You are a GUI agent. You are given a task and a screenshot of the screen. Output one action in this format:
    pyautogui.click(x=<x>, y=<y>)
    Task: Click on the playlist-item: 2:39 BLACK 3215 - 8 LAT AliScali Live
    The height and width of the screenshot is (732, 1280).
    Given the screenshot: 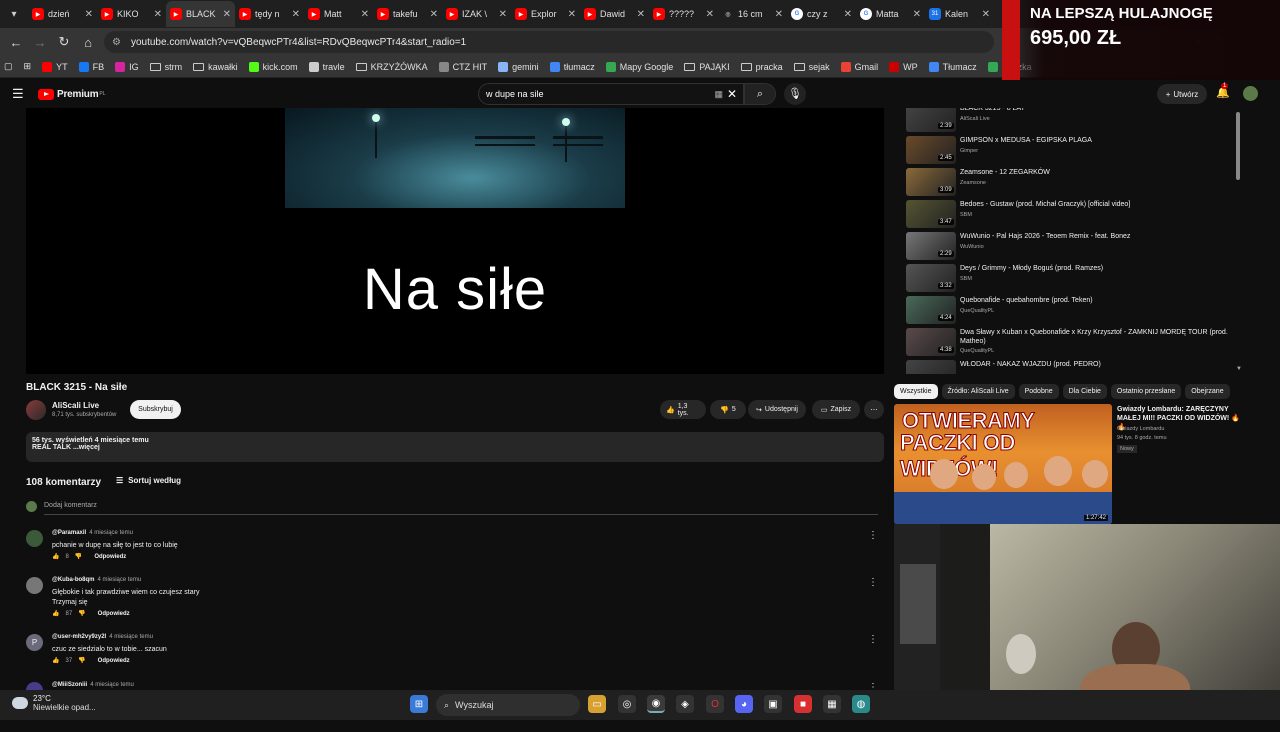 What is the action you would take?
    pyautogui.click(x=1071, y=121)
    